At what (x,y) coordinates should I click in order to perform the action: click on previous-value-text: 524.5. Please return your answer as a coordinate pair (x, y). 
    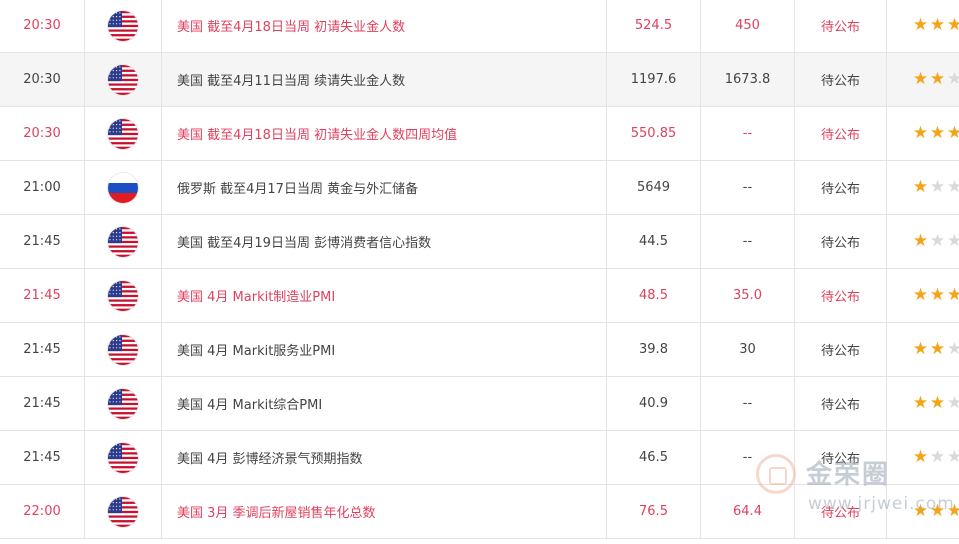
    Looking at the image, I should click on (653, 25).